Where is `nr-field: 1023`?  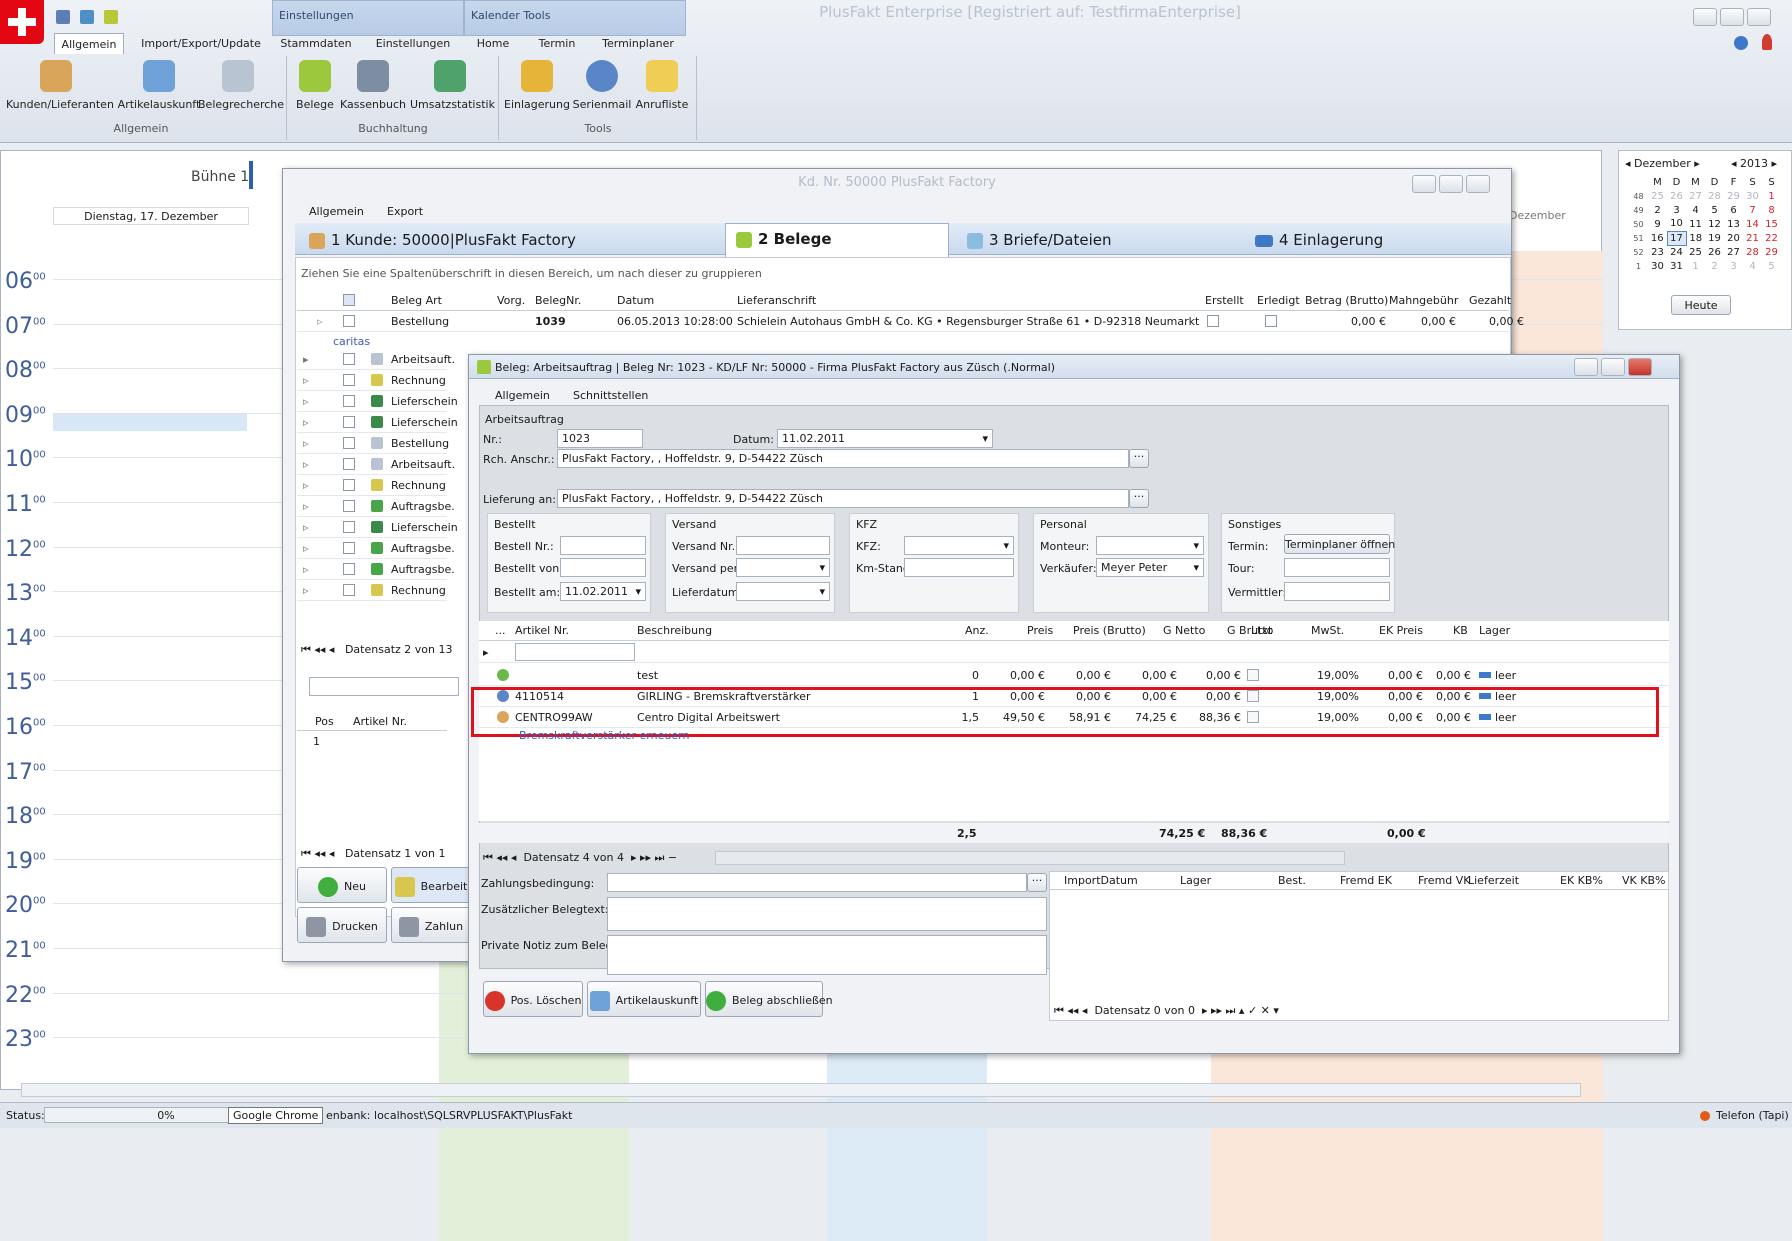 nr-field: 1023 is located at coordinates (600, 438).